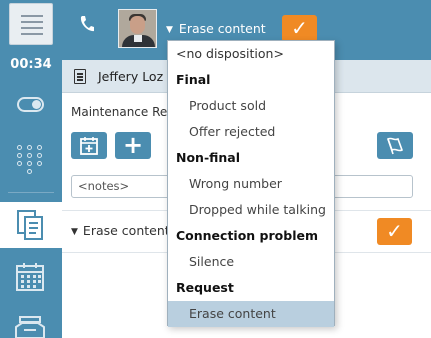 The height and width of the screenshot is (338, 431). Describe the element at coordinates (247, 235) in the screenshot. I see `menu-group-connection-problem: Connection problem` at that location.